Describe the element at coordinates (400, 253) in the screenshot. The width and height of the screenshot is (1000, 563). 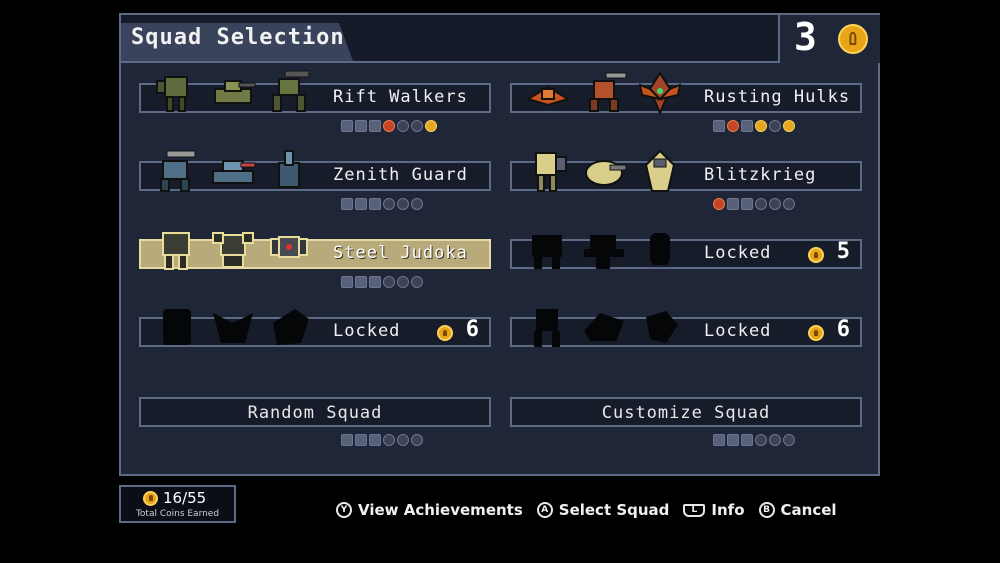
I see `squad-name: Steel Judoka` at that location.